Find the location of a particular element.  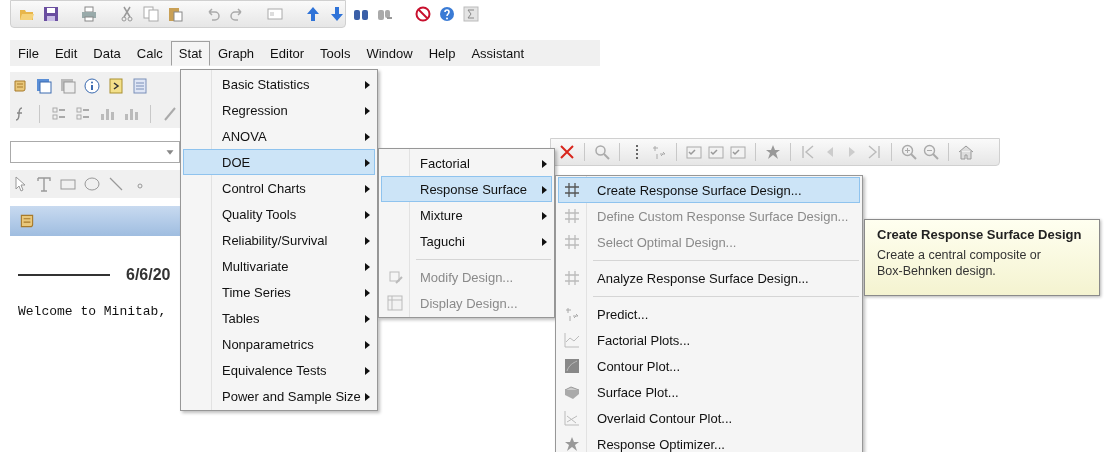

delete-icon is located at coordinates (567, 152).